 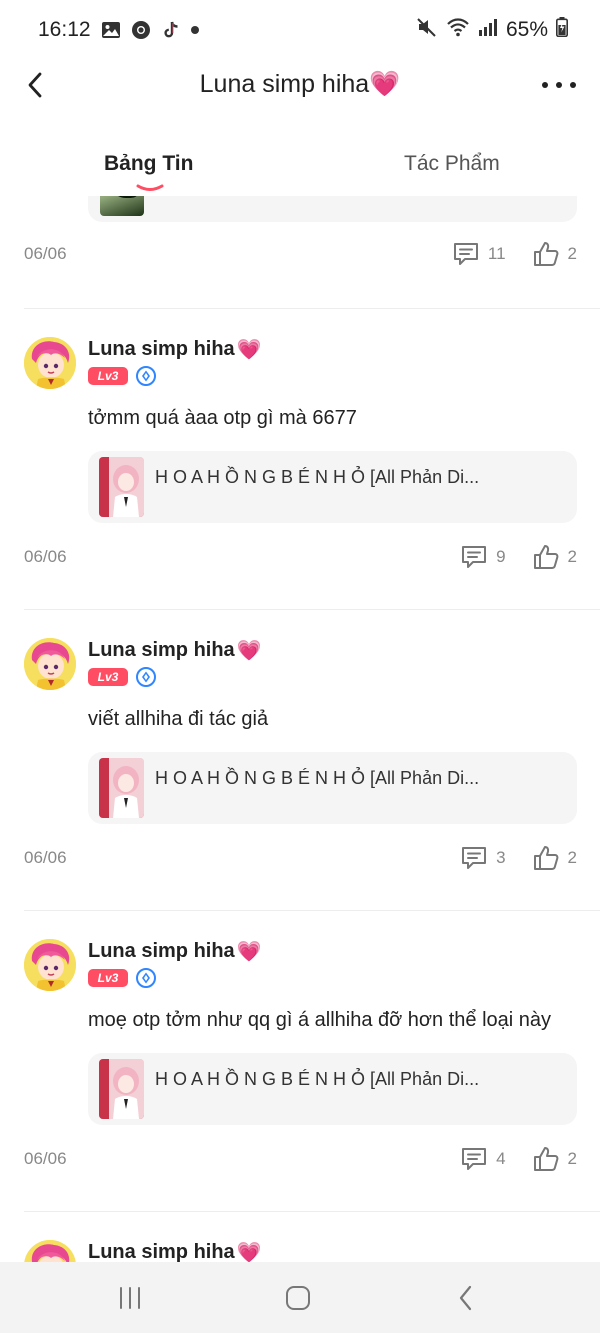 I want to click on tiktok-icon, so click(x=171, y=30).